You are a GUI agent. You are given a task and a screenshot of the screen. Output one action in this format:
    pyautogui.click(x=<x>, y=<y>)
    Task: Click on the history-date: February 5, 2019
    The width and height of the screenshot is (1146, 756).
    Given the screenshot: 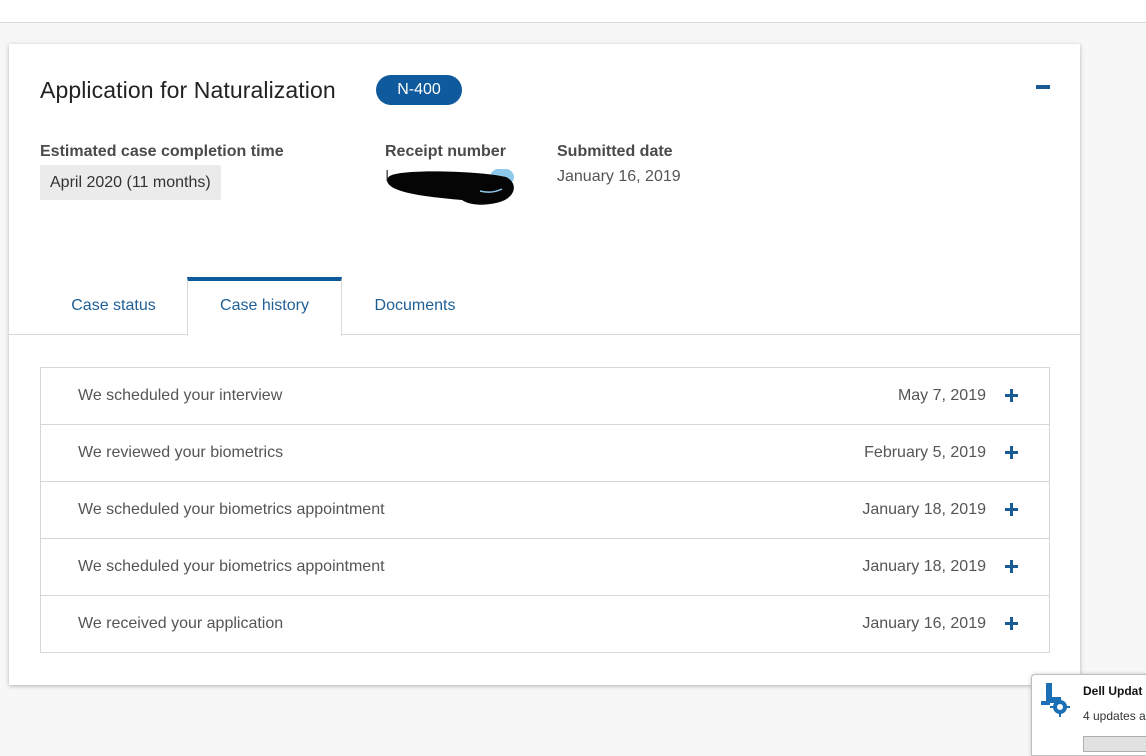 What is the action you would take?
    pyautogui.click(x=925, y=452)
    